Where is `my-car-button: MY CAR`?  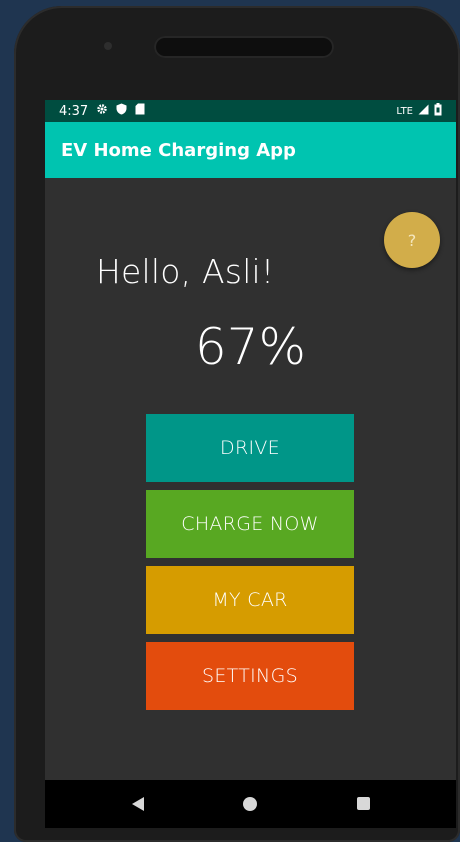
my-car-button: MY CAR is located at coordinates (250, 600).